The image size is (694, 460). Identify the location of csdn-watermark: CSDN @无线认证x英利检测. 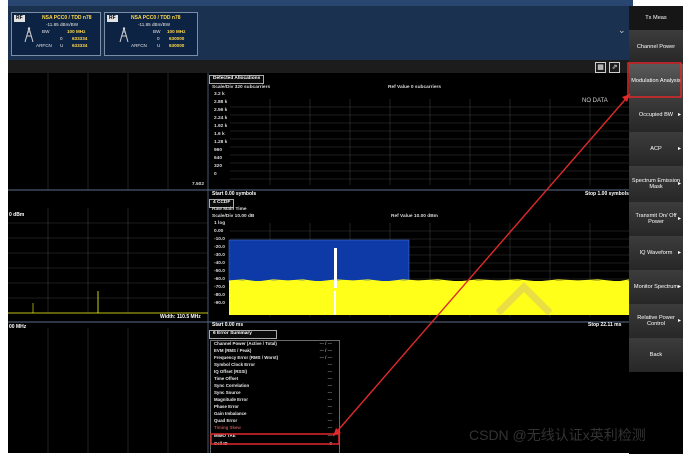
(557, 435).